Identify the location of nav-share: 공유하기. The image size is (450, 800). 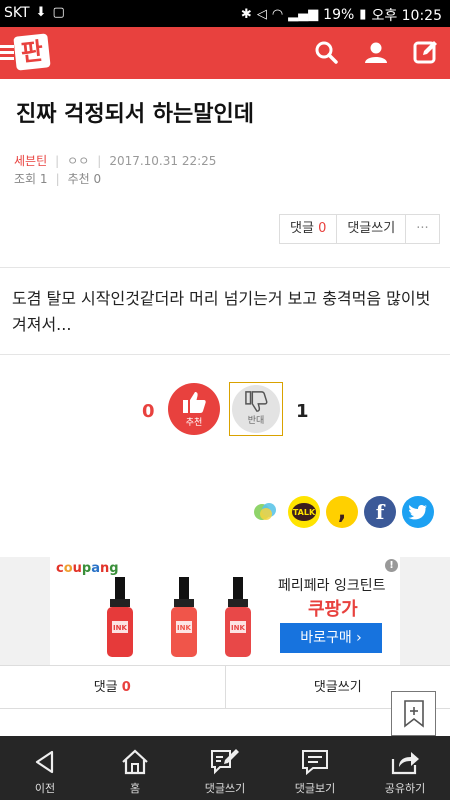
(405, 768).